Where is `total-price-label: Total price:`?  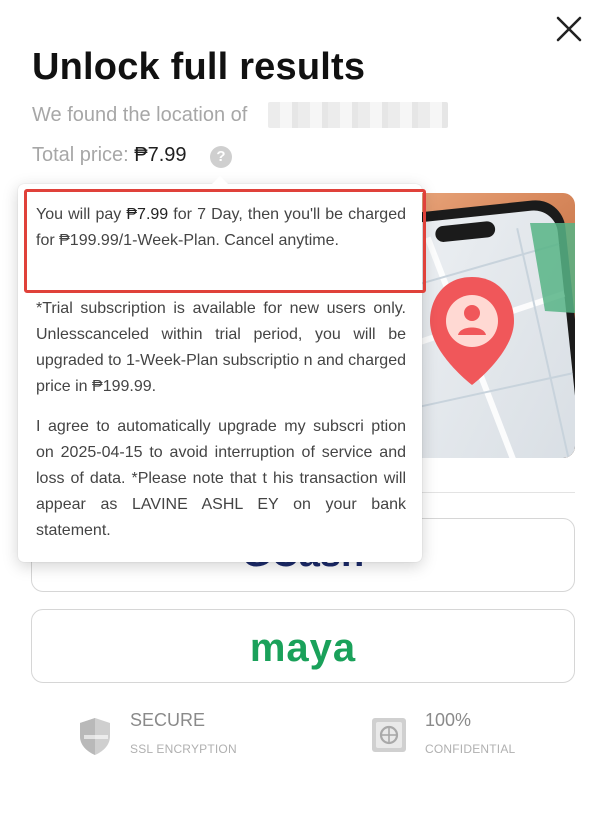
total-price-label: Total price: is located at coordinates (80, 155).